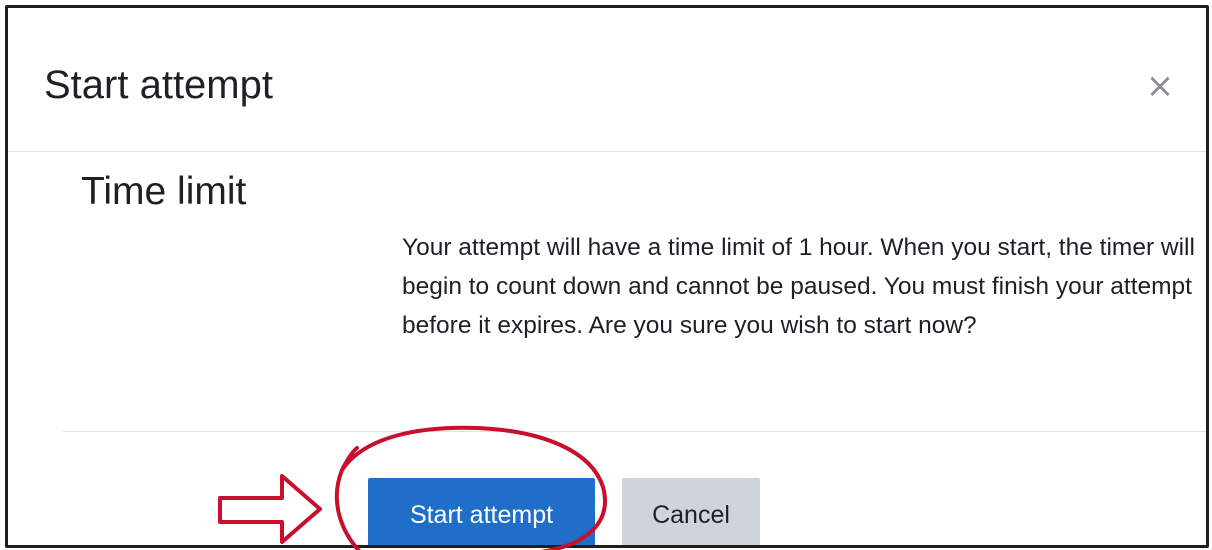  Describe the element at coordinates (481, 511) in the screenshot. I see `start-attempt-button: Start attempt` at that location.